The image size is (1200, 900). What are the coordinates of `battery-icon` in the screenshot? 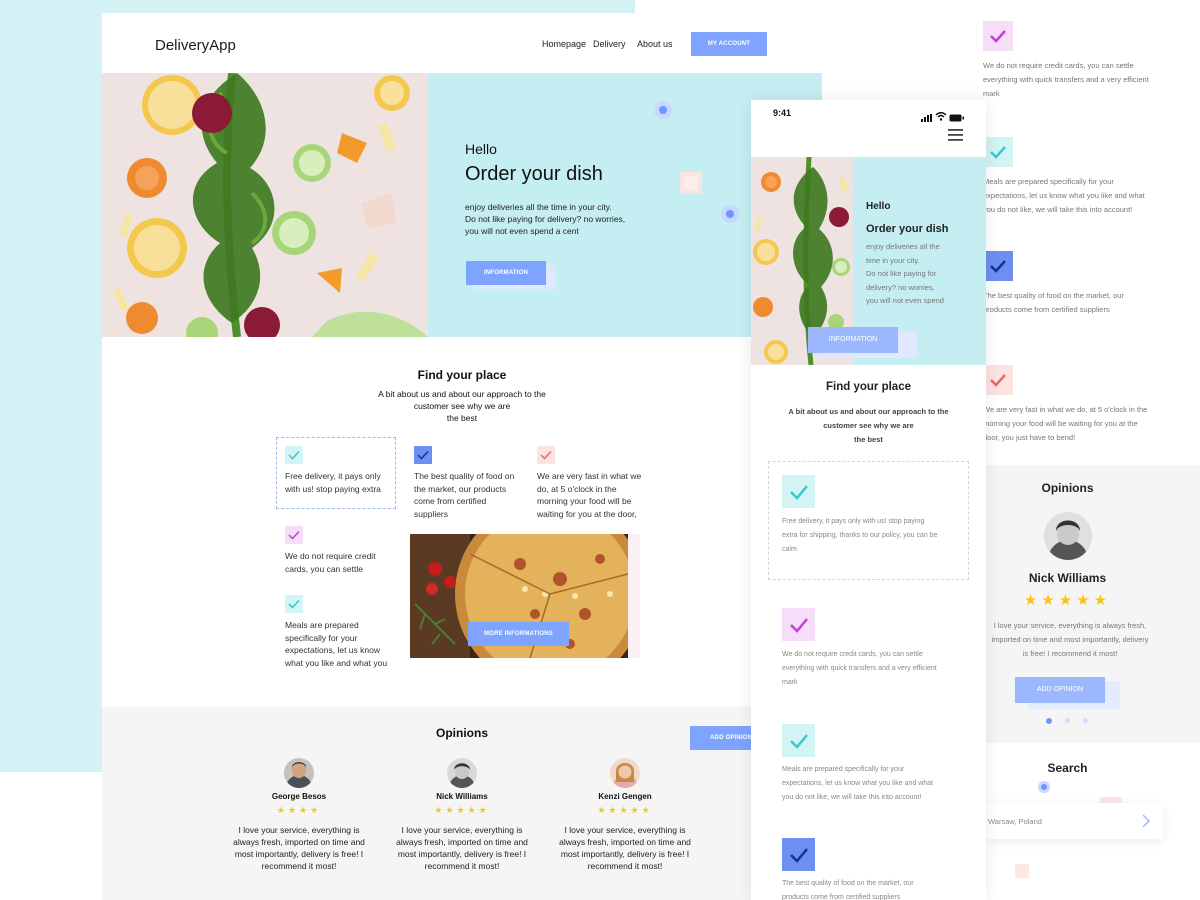 It's located at (957, 118).